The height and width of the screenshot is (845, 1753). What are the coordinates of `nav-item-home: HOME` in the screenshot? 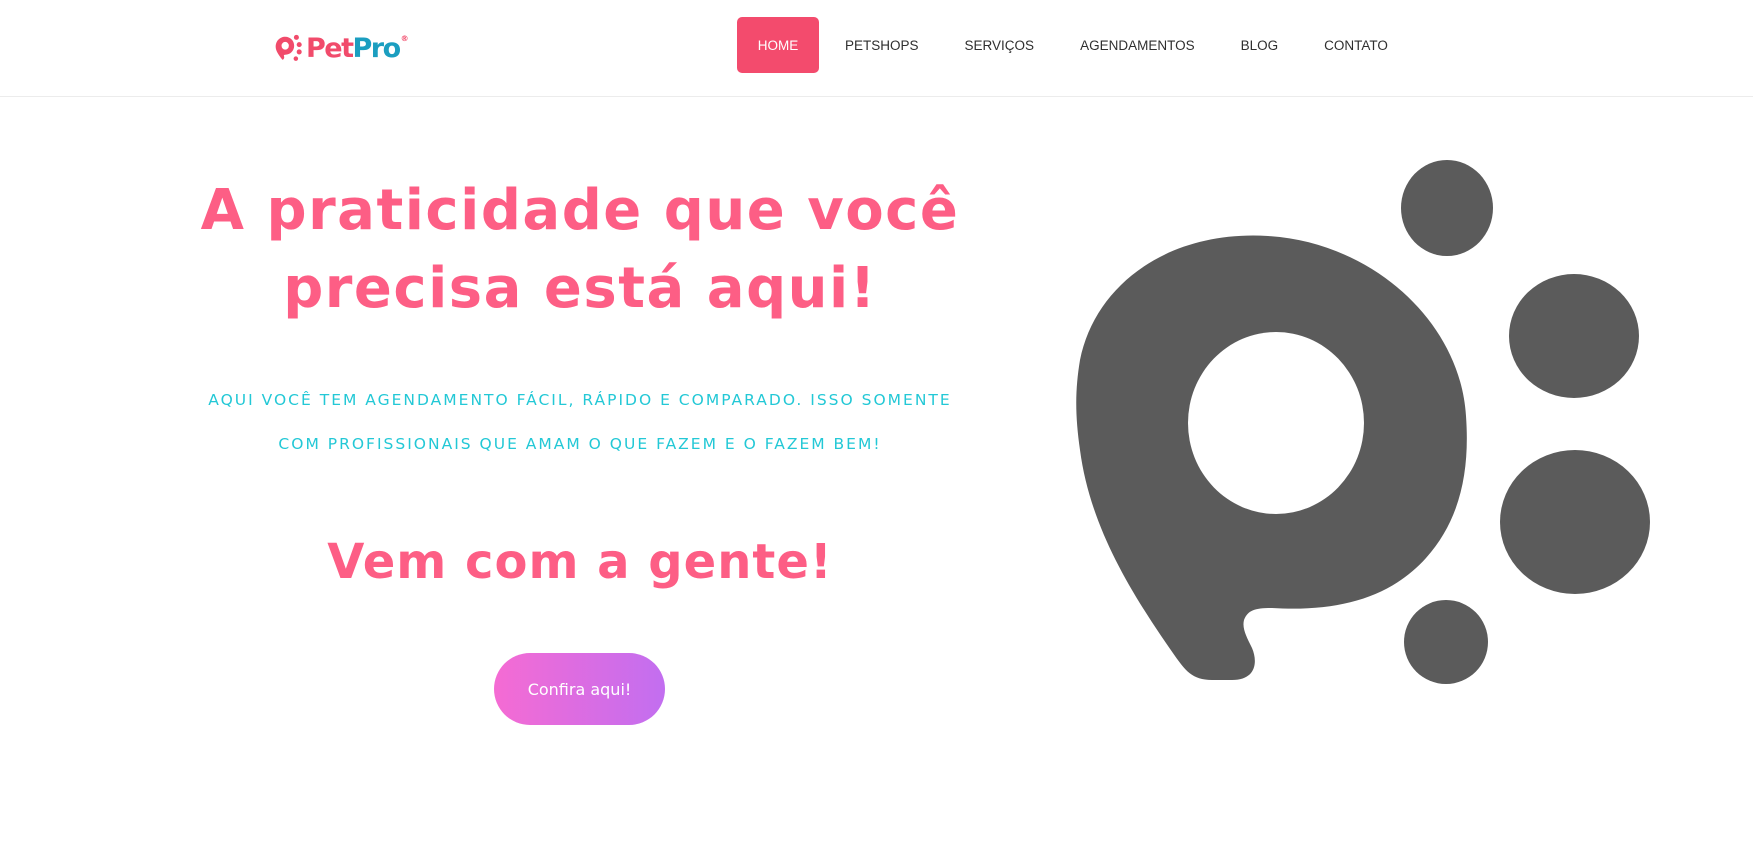 It's located at (778, 45).